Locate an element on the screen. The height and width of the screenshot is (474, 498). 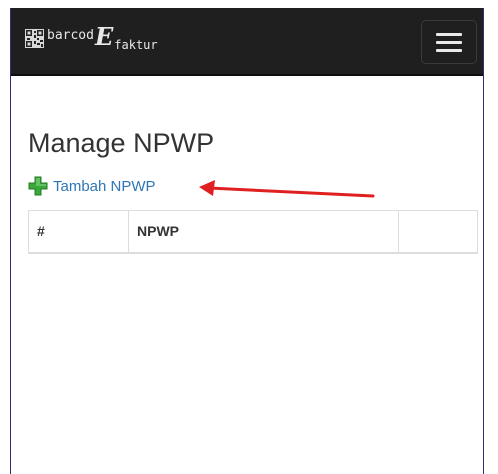
menu-toggle-button is located at coordinates (449, 42).